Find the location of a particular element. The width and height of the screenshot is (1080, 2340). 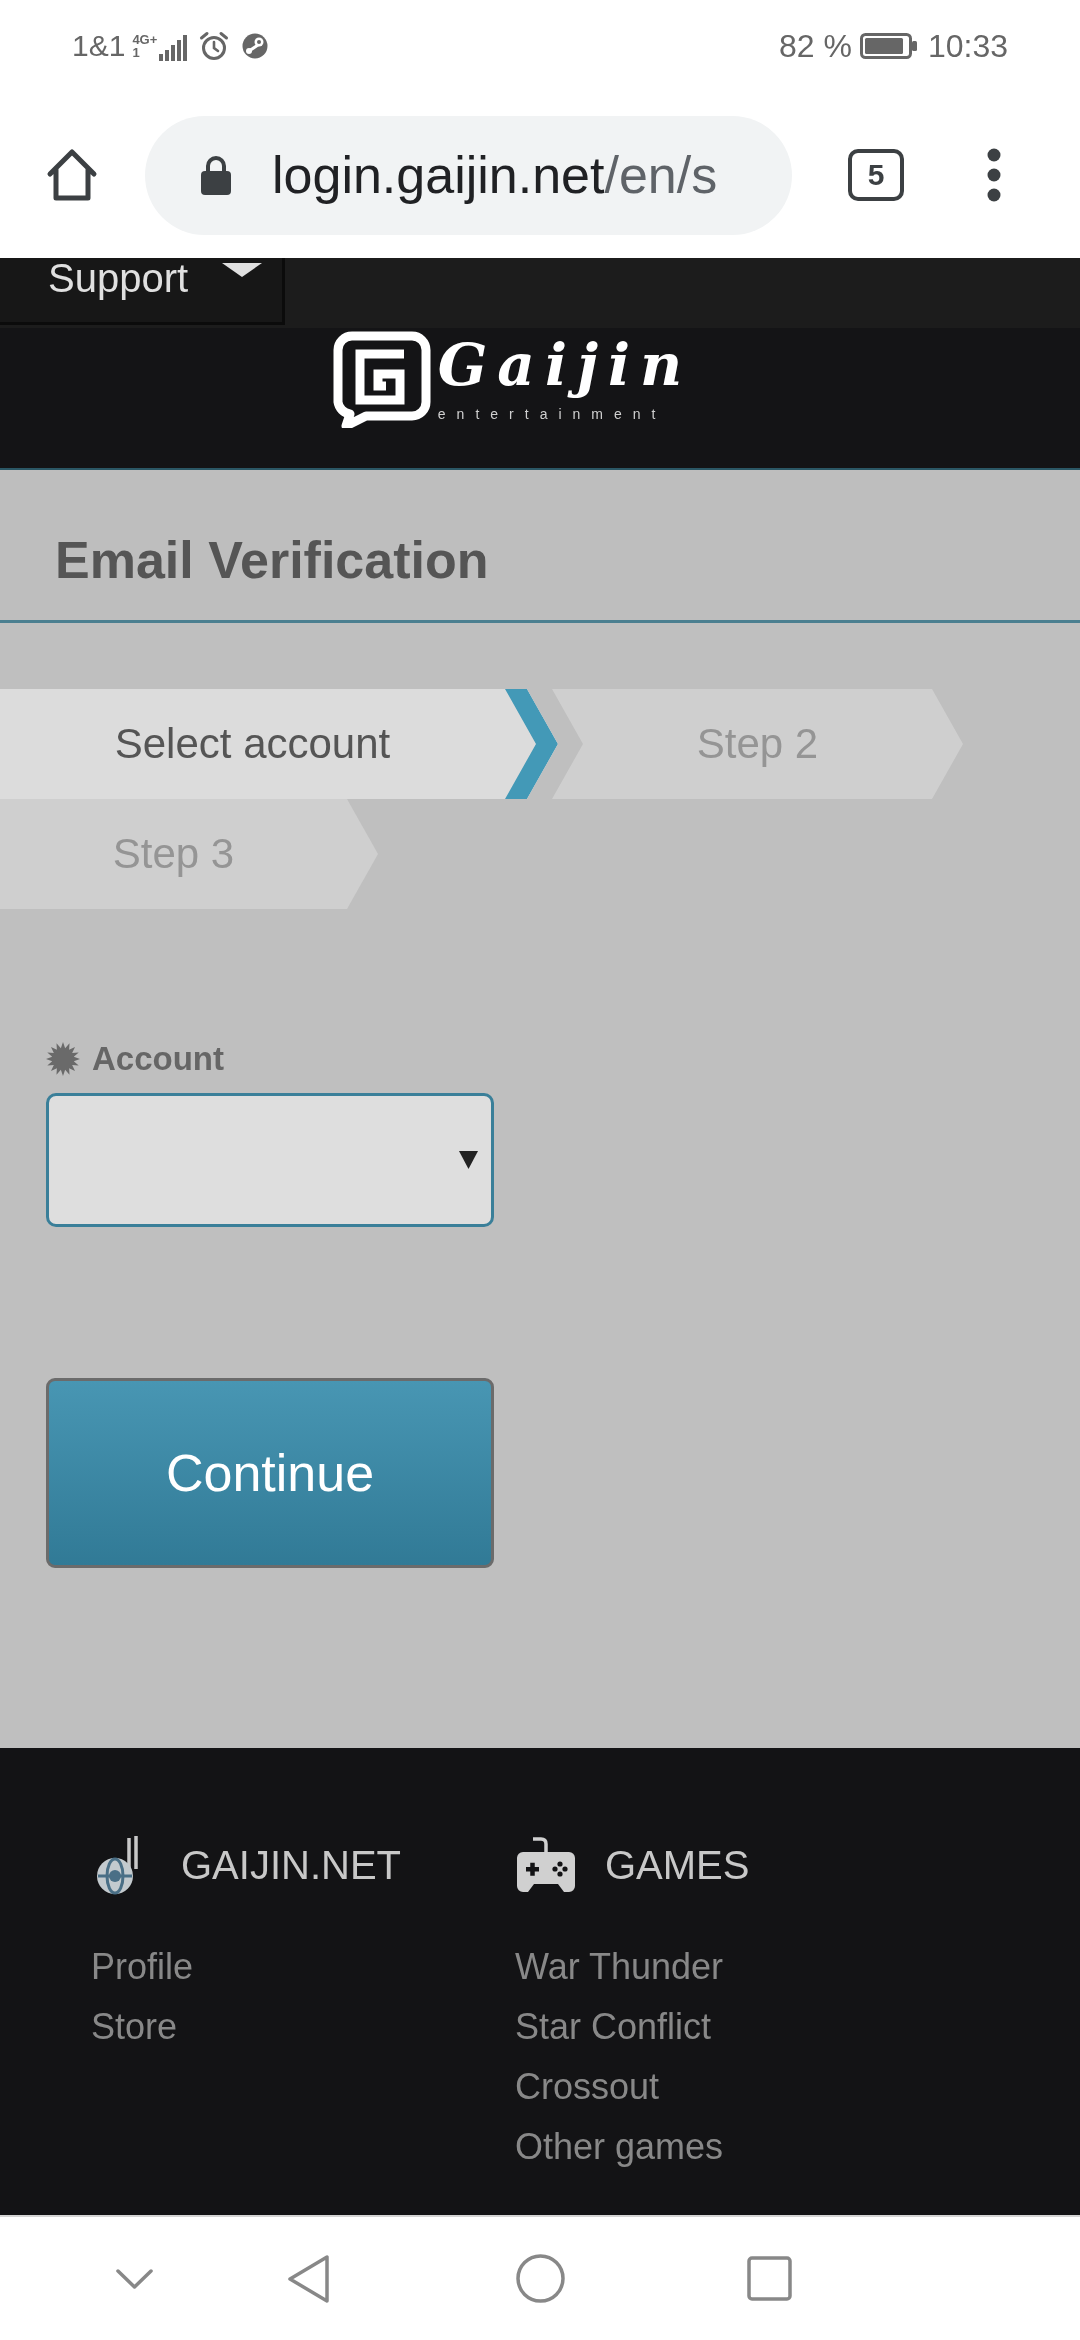

field-label: Account is located at coordinates (158, 1059).